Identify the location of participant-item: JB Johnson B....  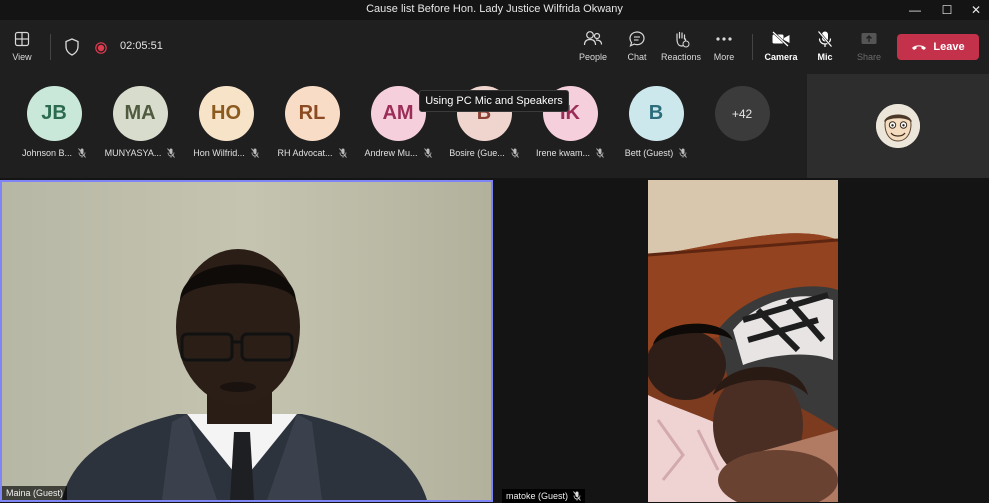
(54, 122).